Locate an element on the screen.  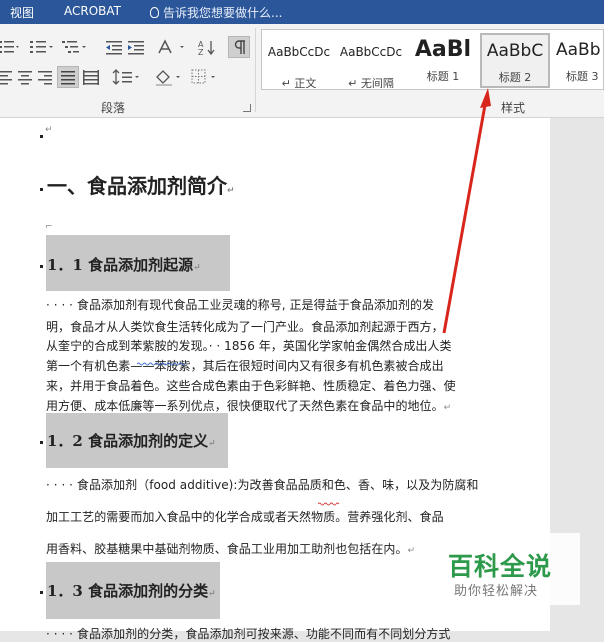
style-heading-1: AaBl 标题 1 is located at coordinates (443, 60).